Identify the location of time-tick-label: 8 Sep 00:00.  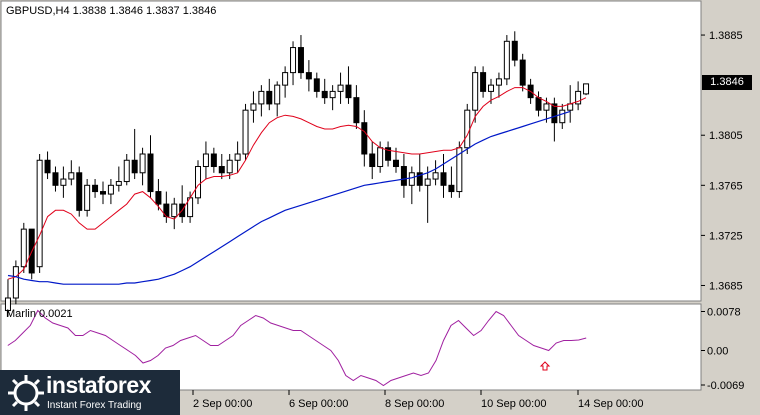
(414, 404).